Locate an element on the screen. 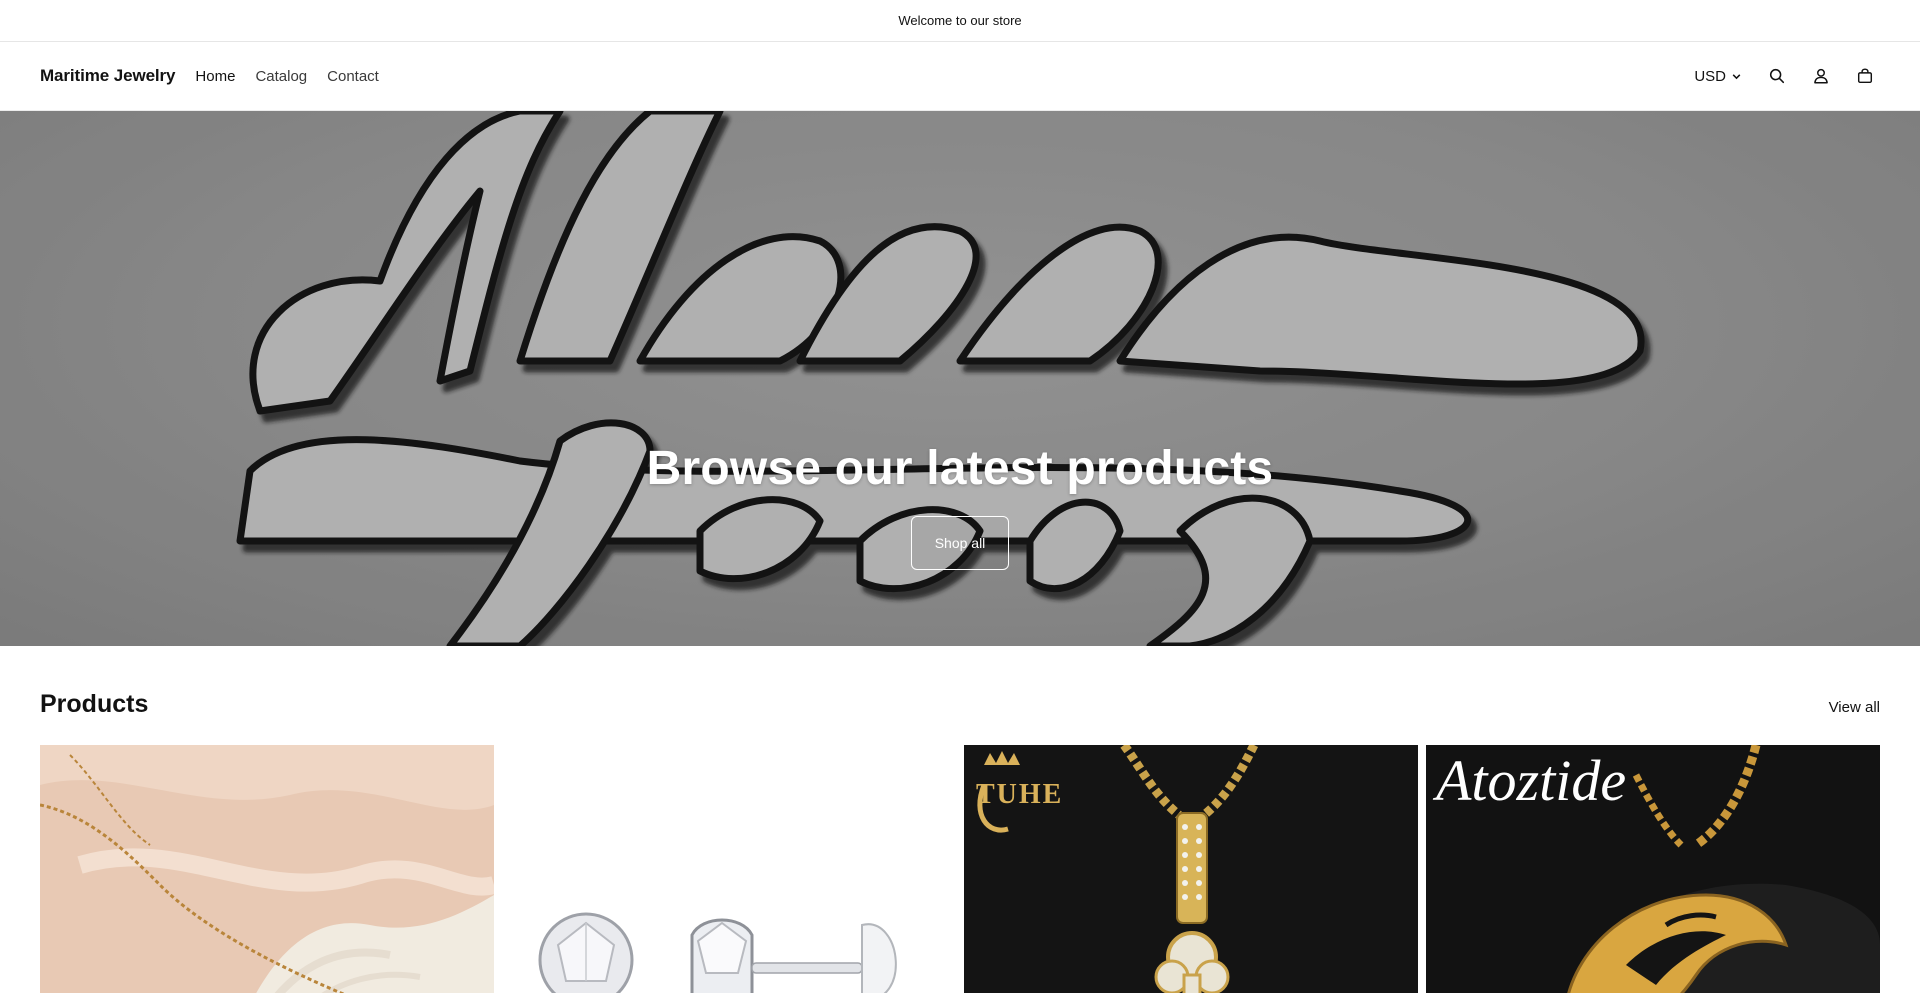 The width and height of the screenshot is (1920, 993). hero-content: Browse our latest products Shop all is located at coordinates (960, 505).